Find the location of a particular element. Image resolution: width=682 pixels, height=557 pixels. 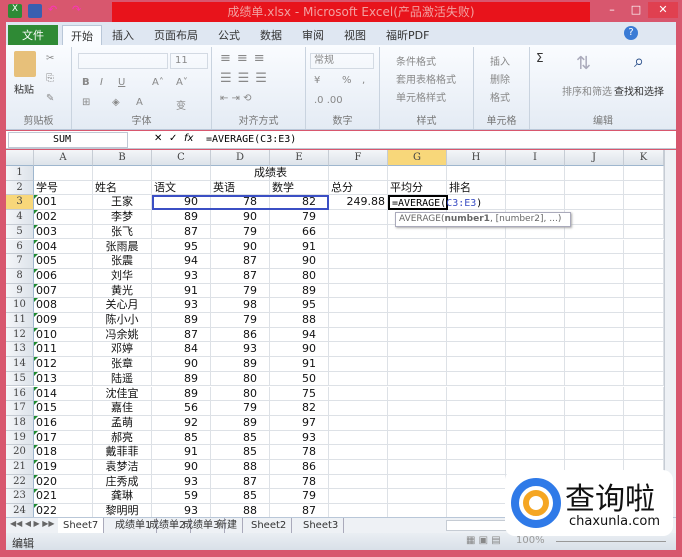

cell-F12 is located at coordinates (358, 335).